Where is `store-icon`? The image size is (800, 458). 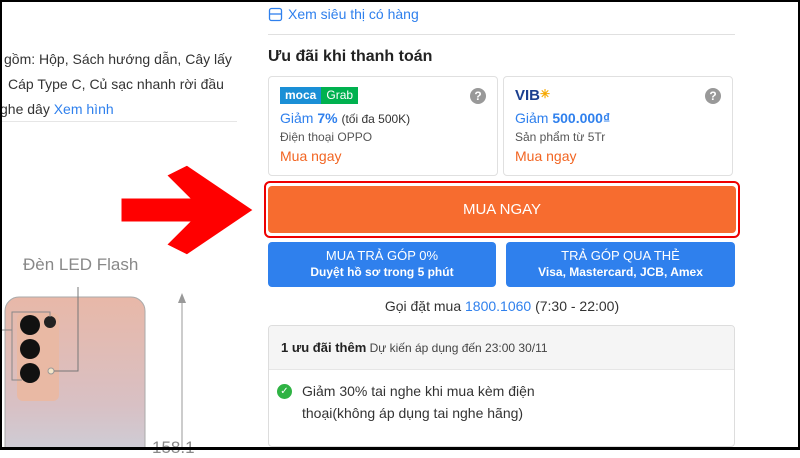 store-icon is located at coordinates (275, 14).